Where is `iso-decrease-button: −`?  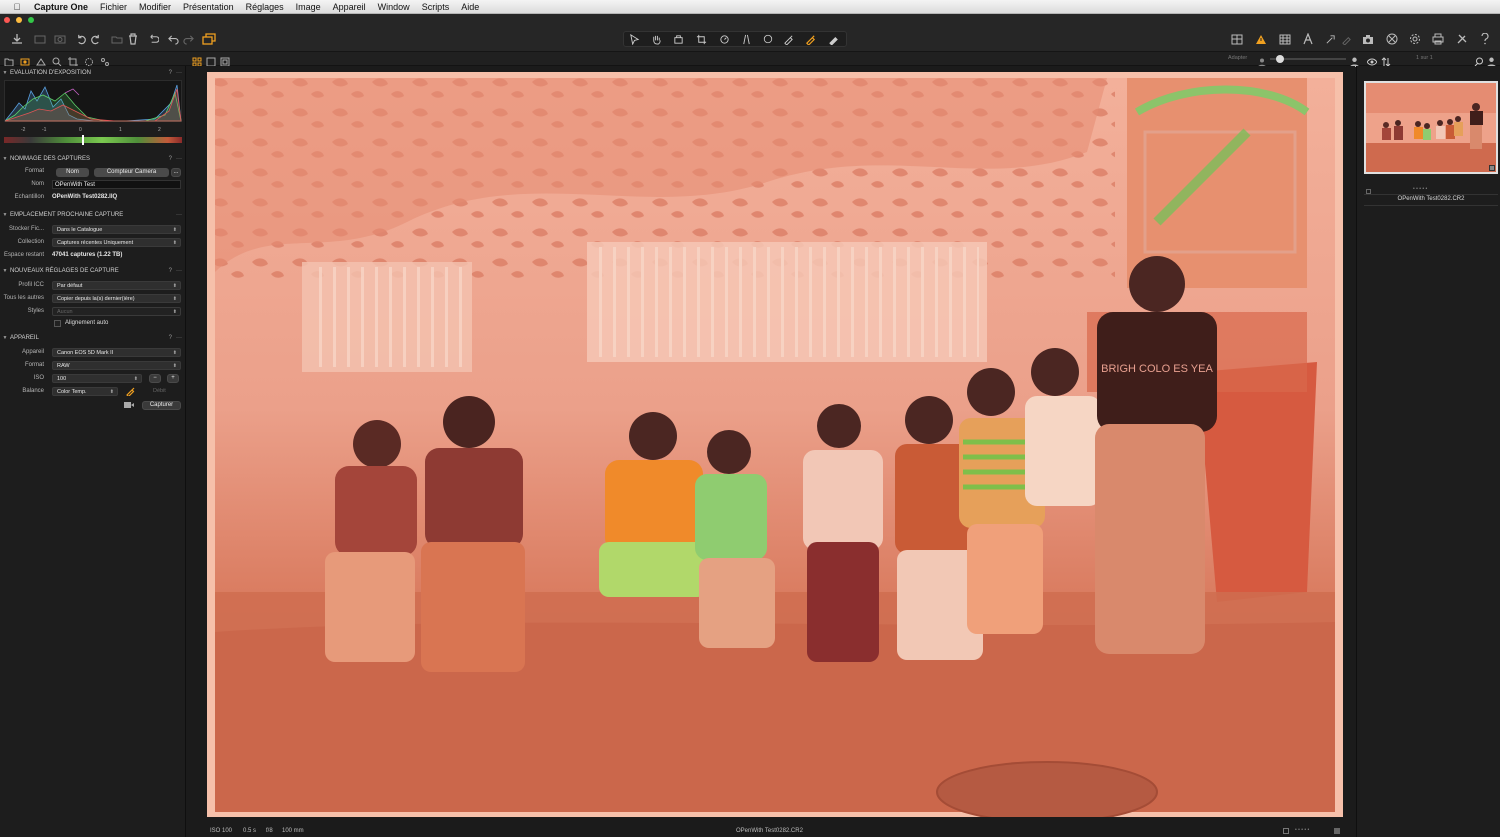
iso-decrease-button: − is located at coordinates (155, 378).